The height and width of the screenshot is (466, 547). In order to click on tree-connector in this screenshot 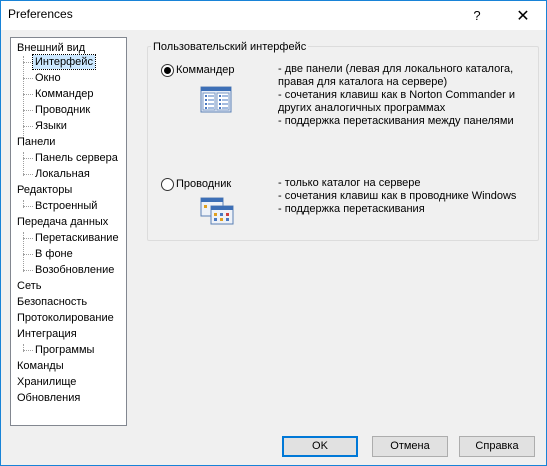, I will do `click(23, 101)`.